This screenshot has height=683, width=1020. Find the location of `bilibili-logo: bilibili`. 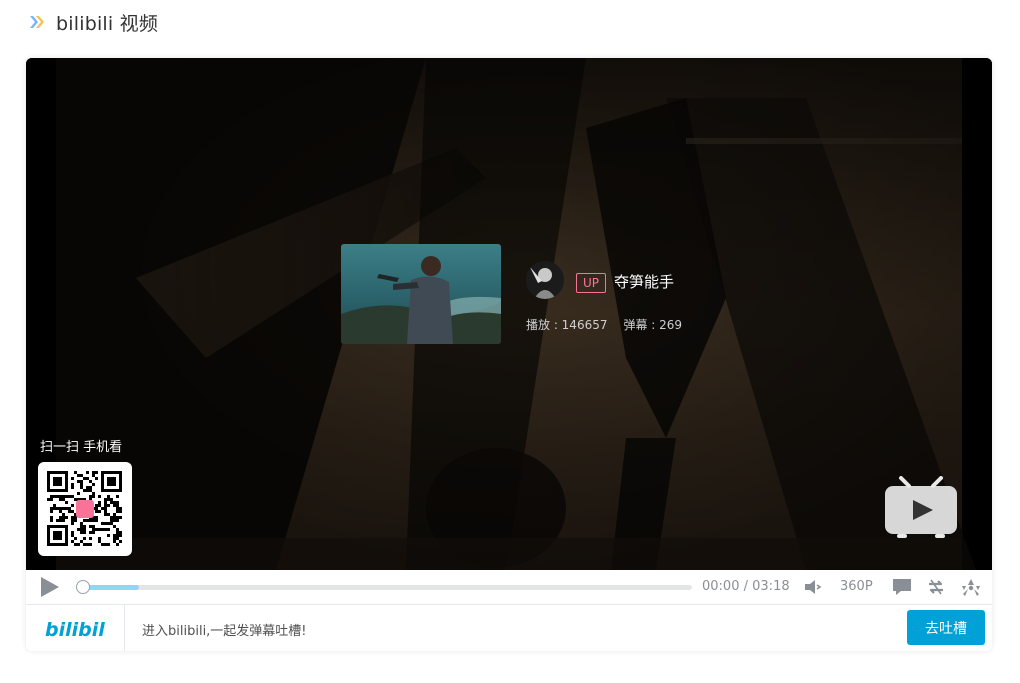

bilibili-logo: bilibili is located at coordinates (75, 628).